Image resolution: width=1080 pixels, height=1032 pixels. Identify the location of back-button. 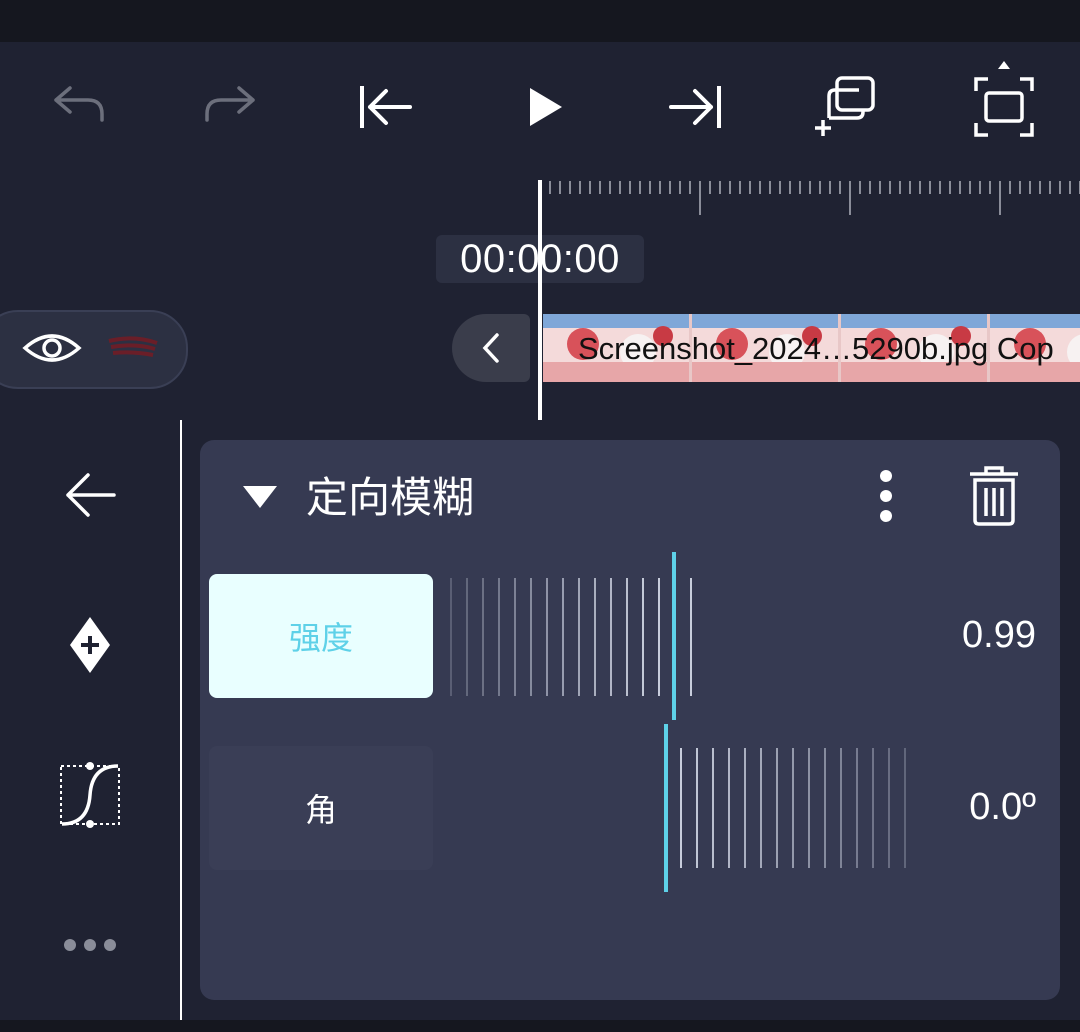
(90, 495).